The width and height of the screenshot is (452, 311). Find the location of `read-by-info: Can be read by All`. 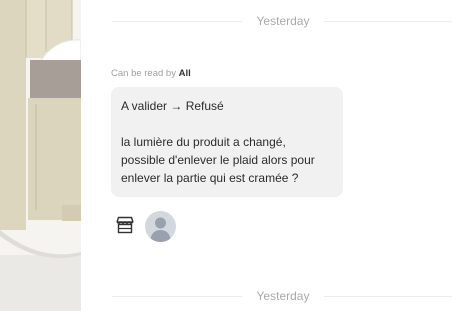

read-by-info: Can be read by All is located at coordinates (151, 73).